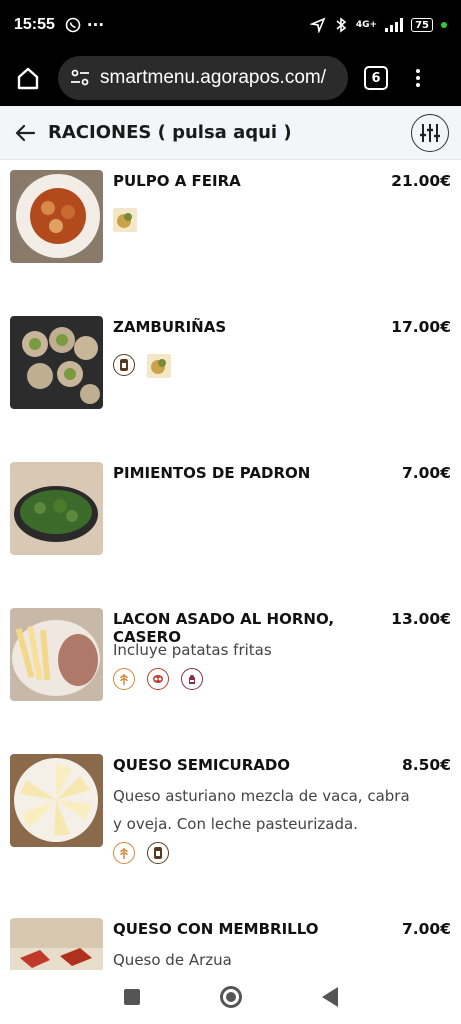 The height and width of the screenshot is (1024, 461). Describe the element at coordinates (131, 997) in the screenshot. I see `recents-button` at that location.